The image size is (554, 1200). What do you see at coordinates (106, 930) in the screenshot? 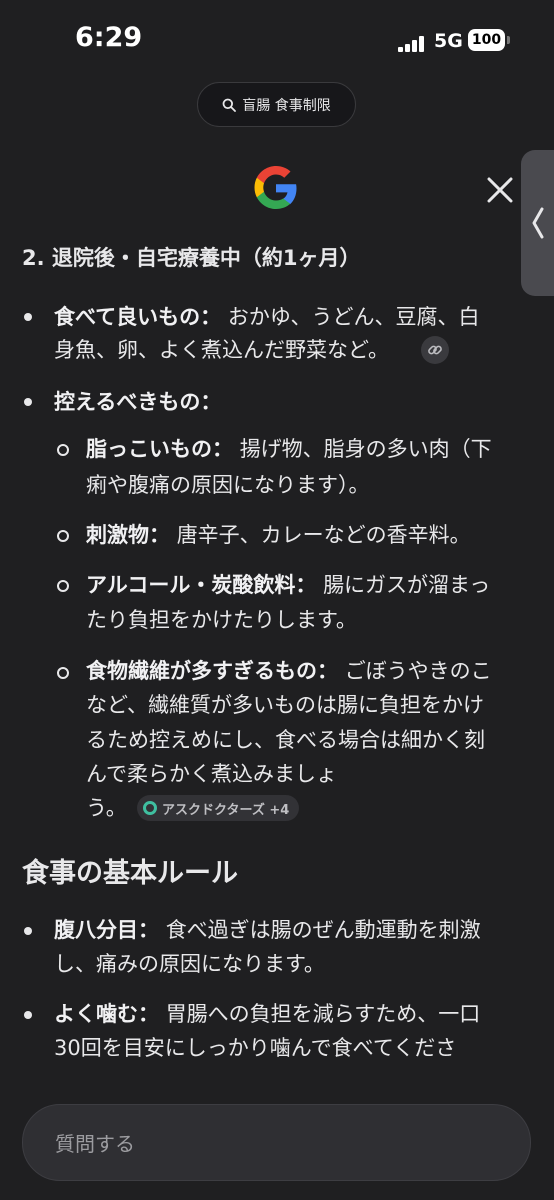
I see `rule-1-label: 腹八分目：` at bounding box center [106, 930].